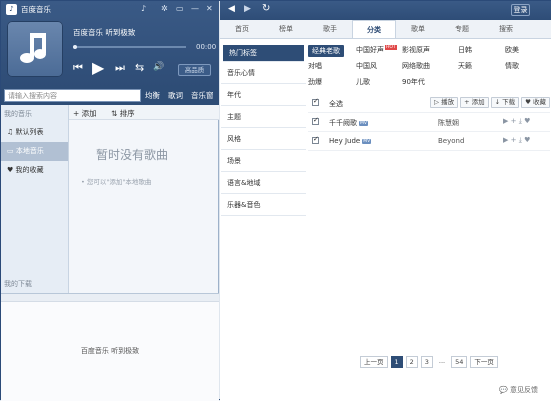 This screenshot has width=551, height=401. Describe the element at coordinates (374, 29) in the screenshot. I see `tab-3: 分类` at that location.